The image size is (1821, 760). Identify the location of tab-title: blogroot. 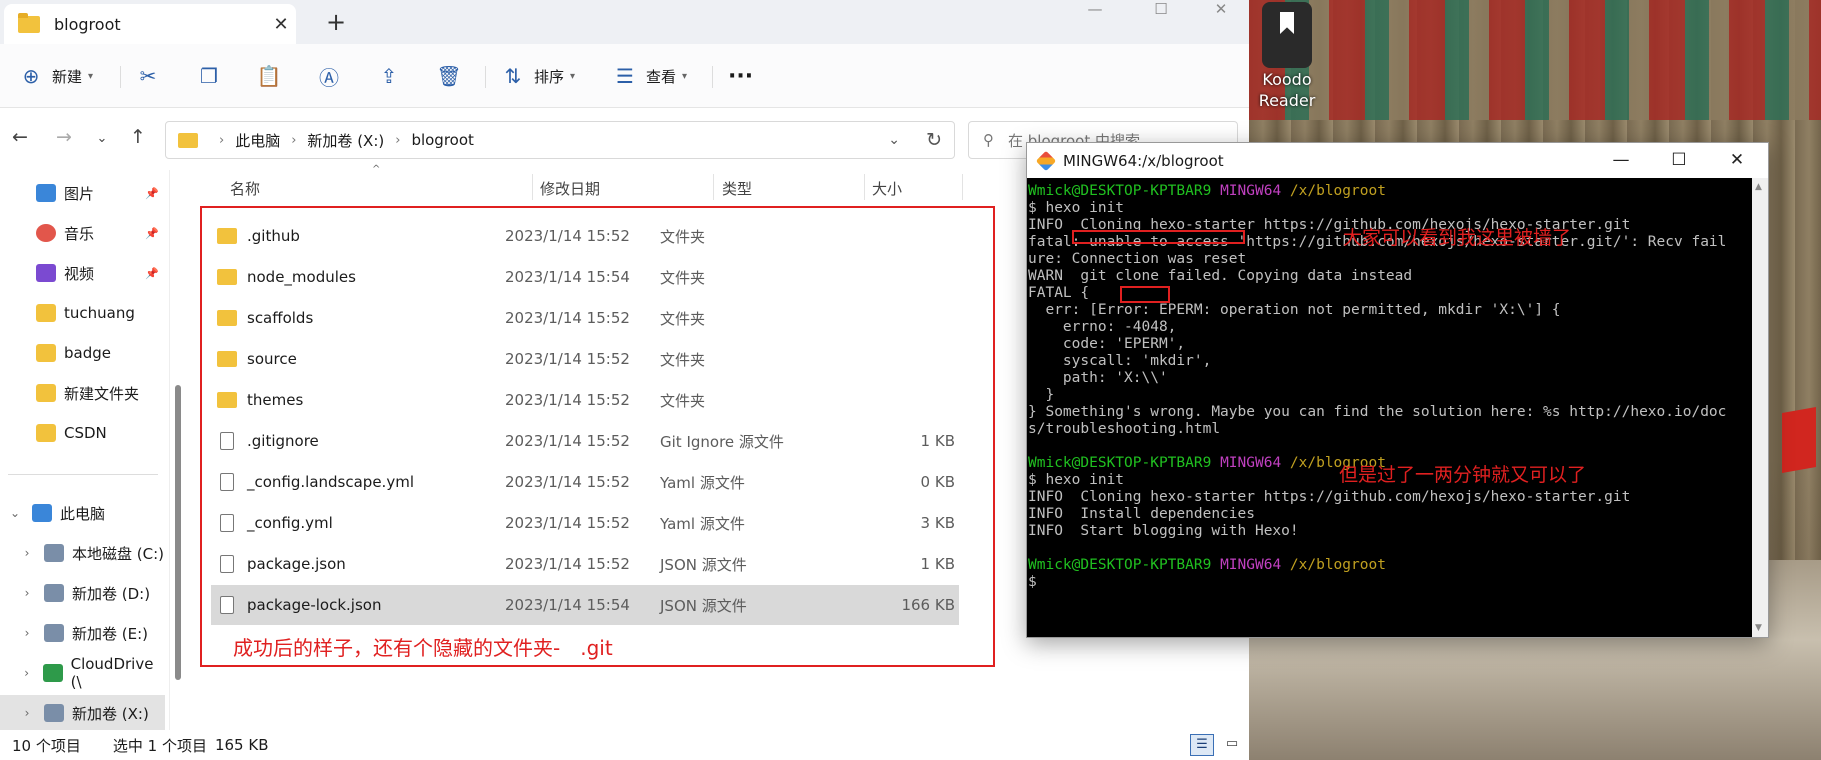
(87, 24).